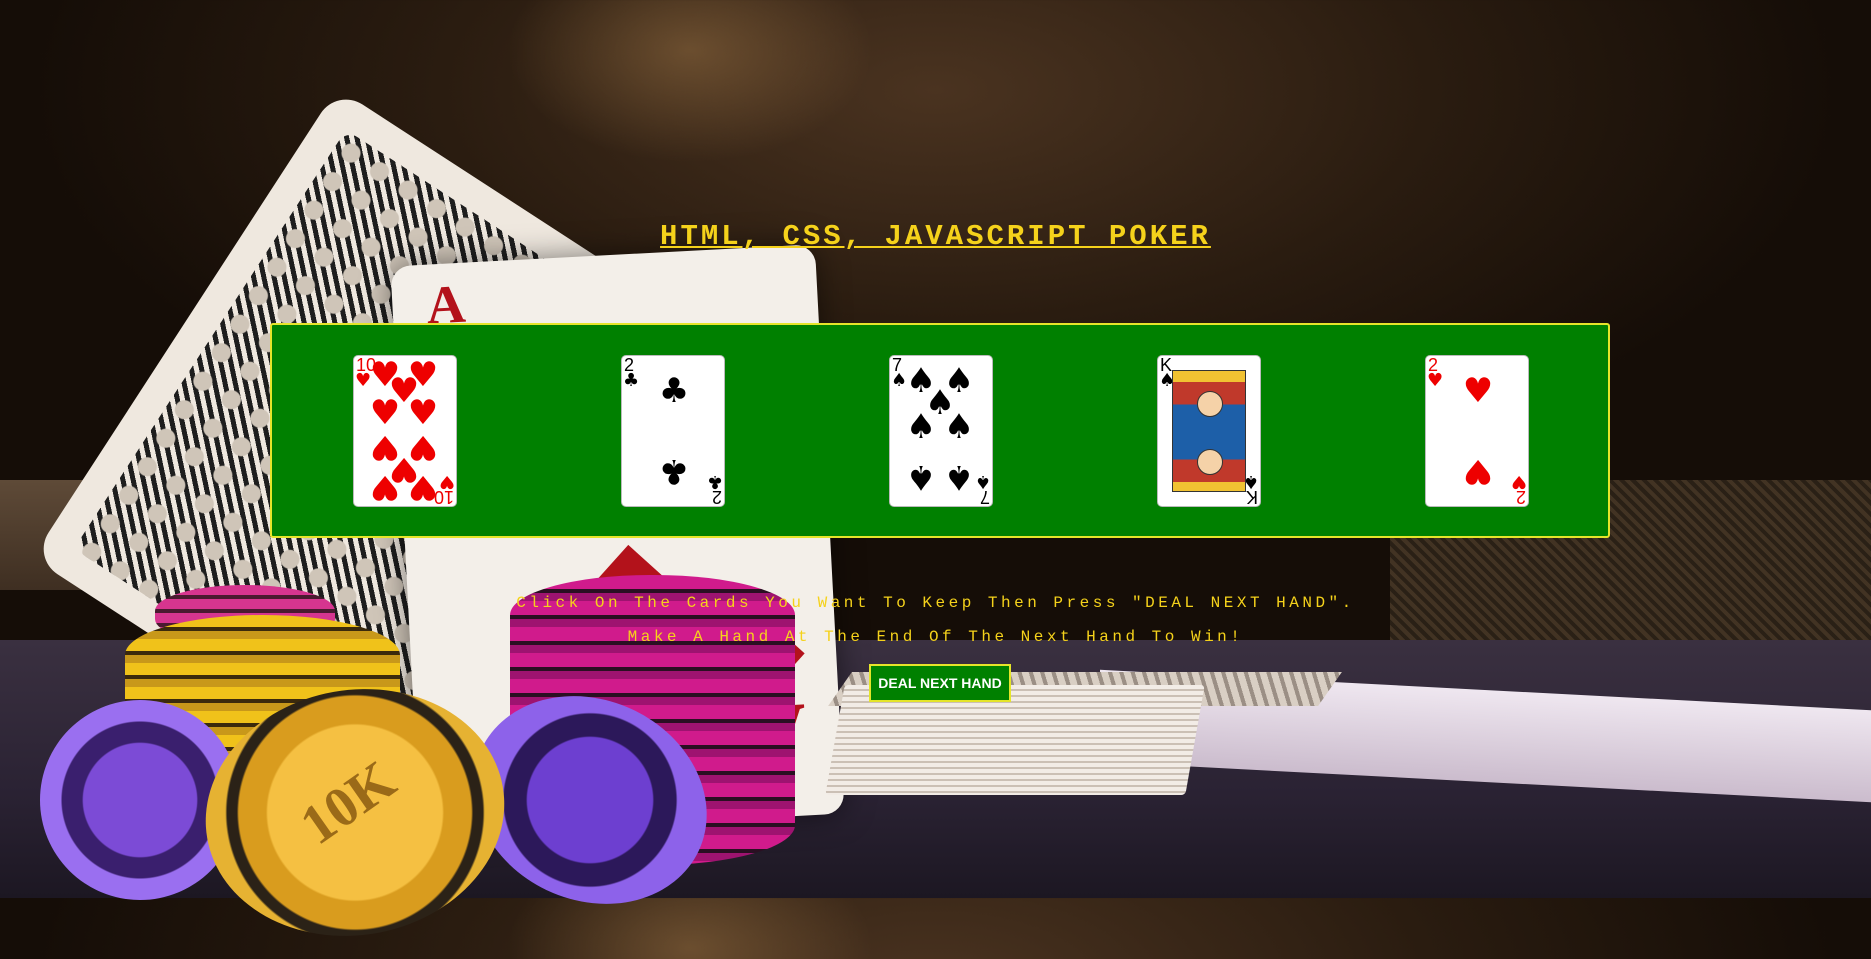 The width and height of the screenshot is (1871, 959). What do you see at coordinates (673, 431) in the screenshot?
I see `card-2: 2 ♣ ♣ ♣ ♣ 2` at bounding box center [673, 431].